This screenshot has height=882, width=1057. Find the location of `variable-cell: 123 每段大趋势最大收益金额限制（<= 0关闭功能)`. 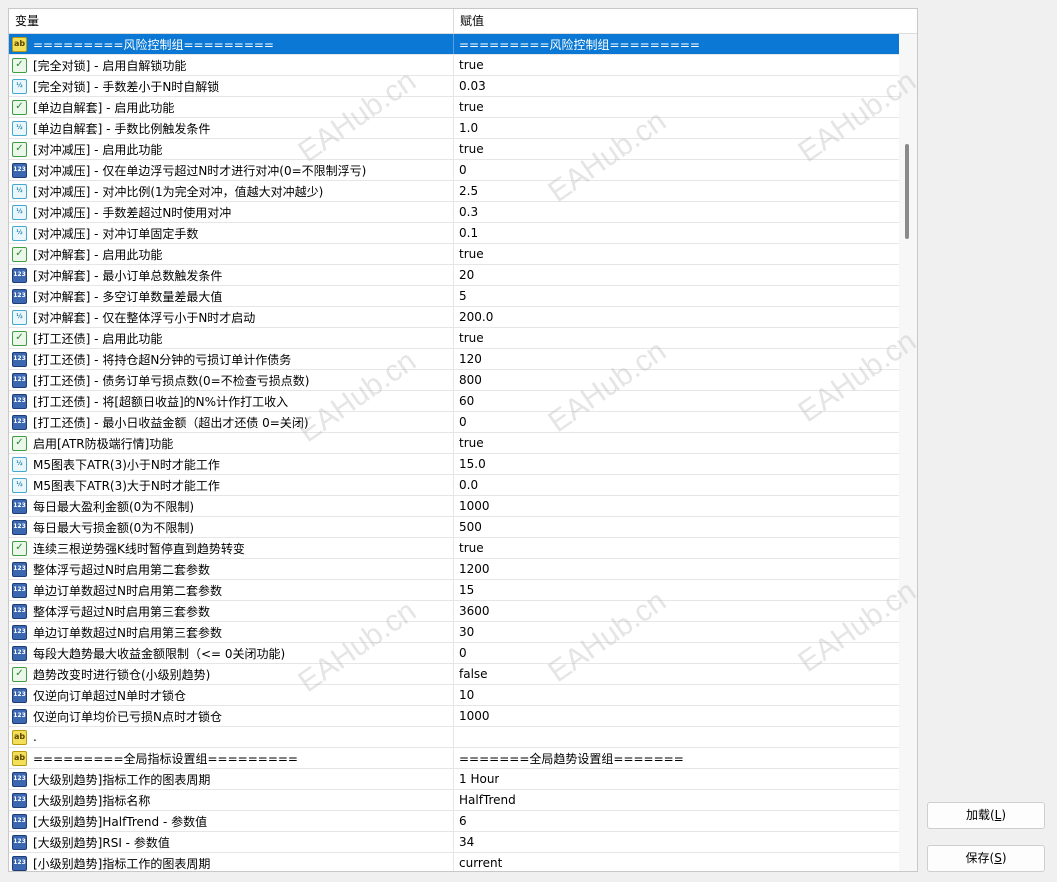

variable-cell: 123 每段大趋势最大收益金额限制（<= 0关闭功能) is located at coordinates (231, 653).